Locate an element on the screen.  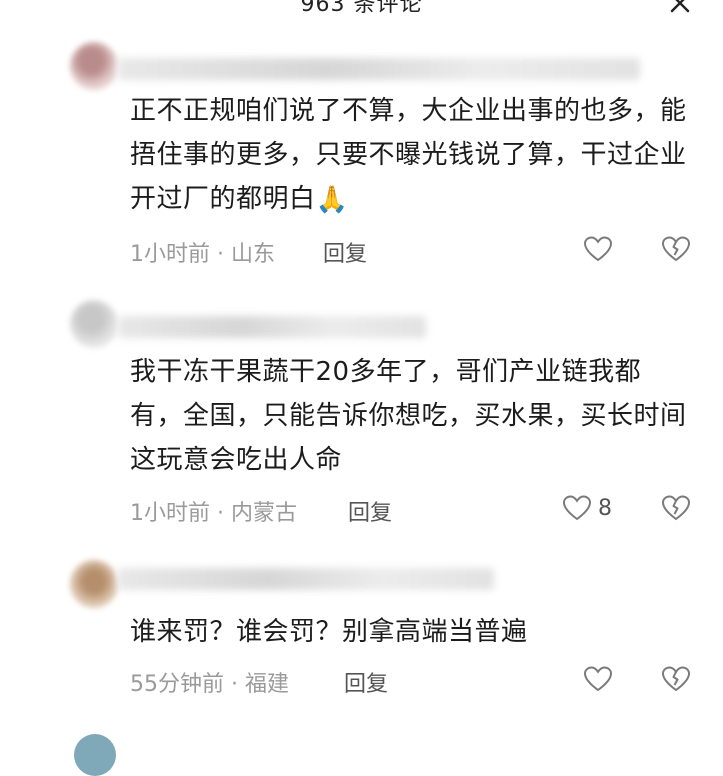
close-button is located at coordinates (680, 8).